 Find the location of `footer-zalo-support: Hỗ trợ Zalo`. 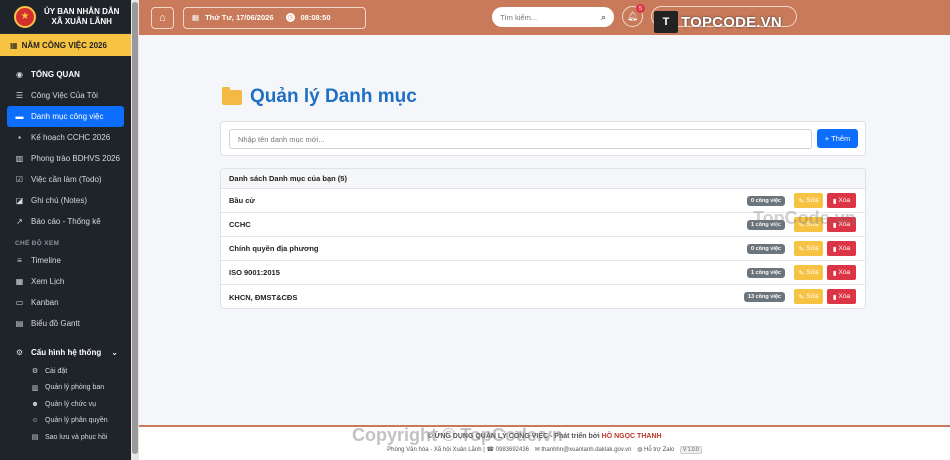

footer-zalo-support: Hỗ trợ Zalo is located at coordinates (659, 450).